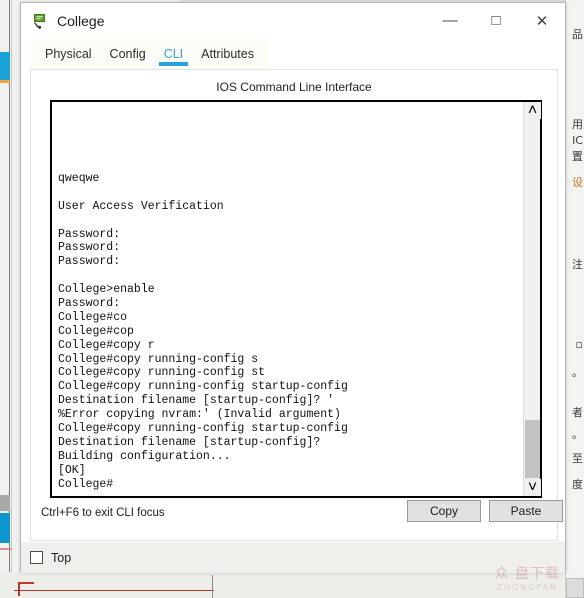  Describe the element at coordinates (141, 206) in the screenshot. I see `terminal-line: User Access Verification` at that location.